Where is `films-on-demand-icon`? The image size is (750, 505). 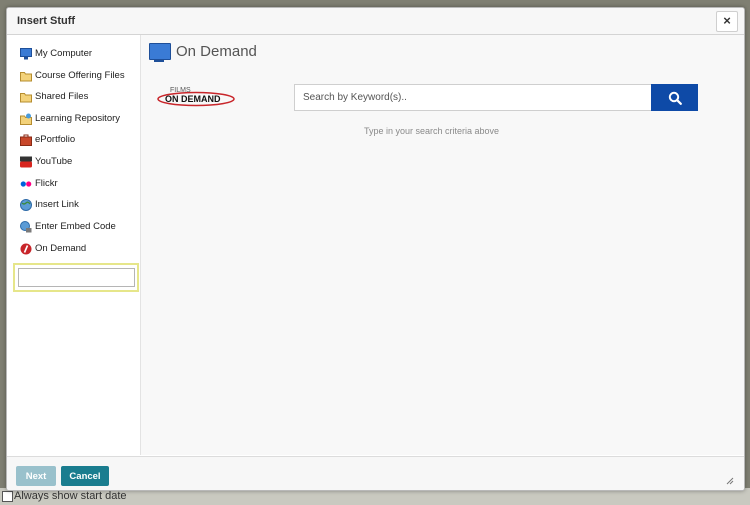 films-on-demand-icon is located at coordinates (26, 249).